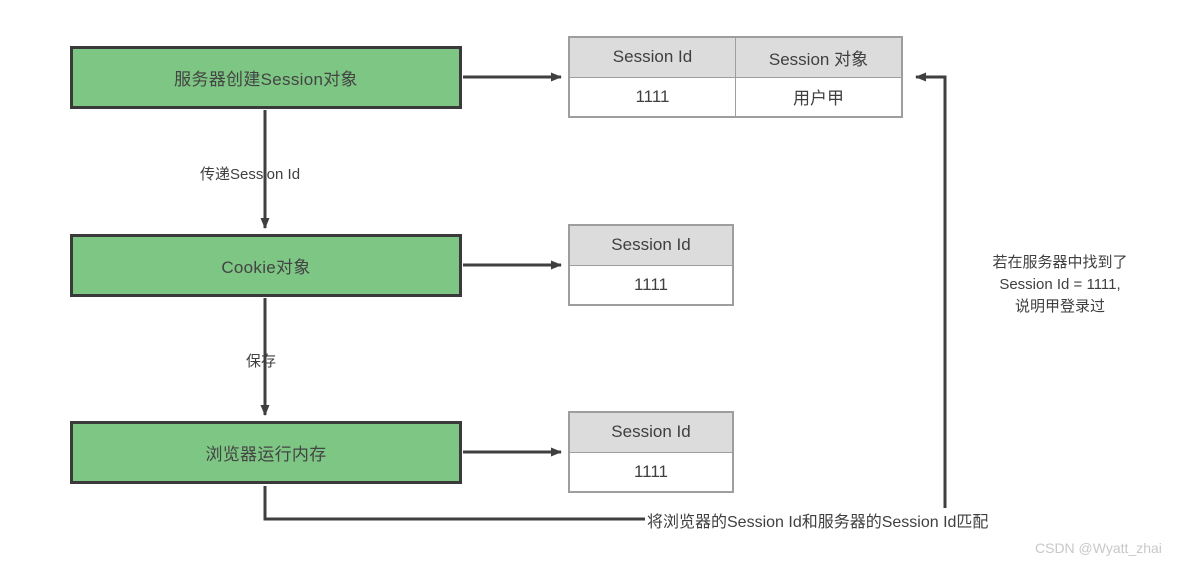 Image resolution: width=1191 pixels, height=567 pixels. I want to click on match-flow-label: 将浏览器的Session Id和服务器的Session Id匹配, so click(818, 520).